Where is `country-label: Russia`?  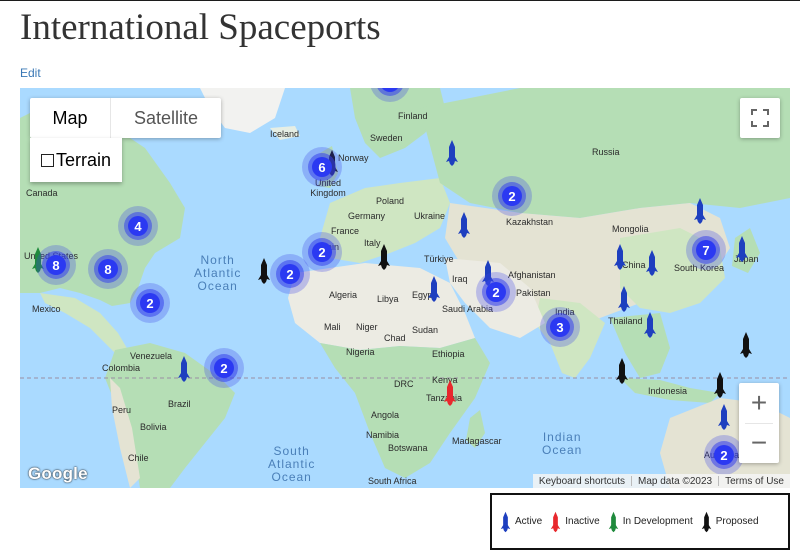 country-label: Russia is located at coordinates (606, 152).